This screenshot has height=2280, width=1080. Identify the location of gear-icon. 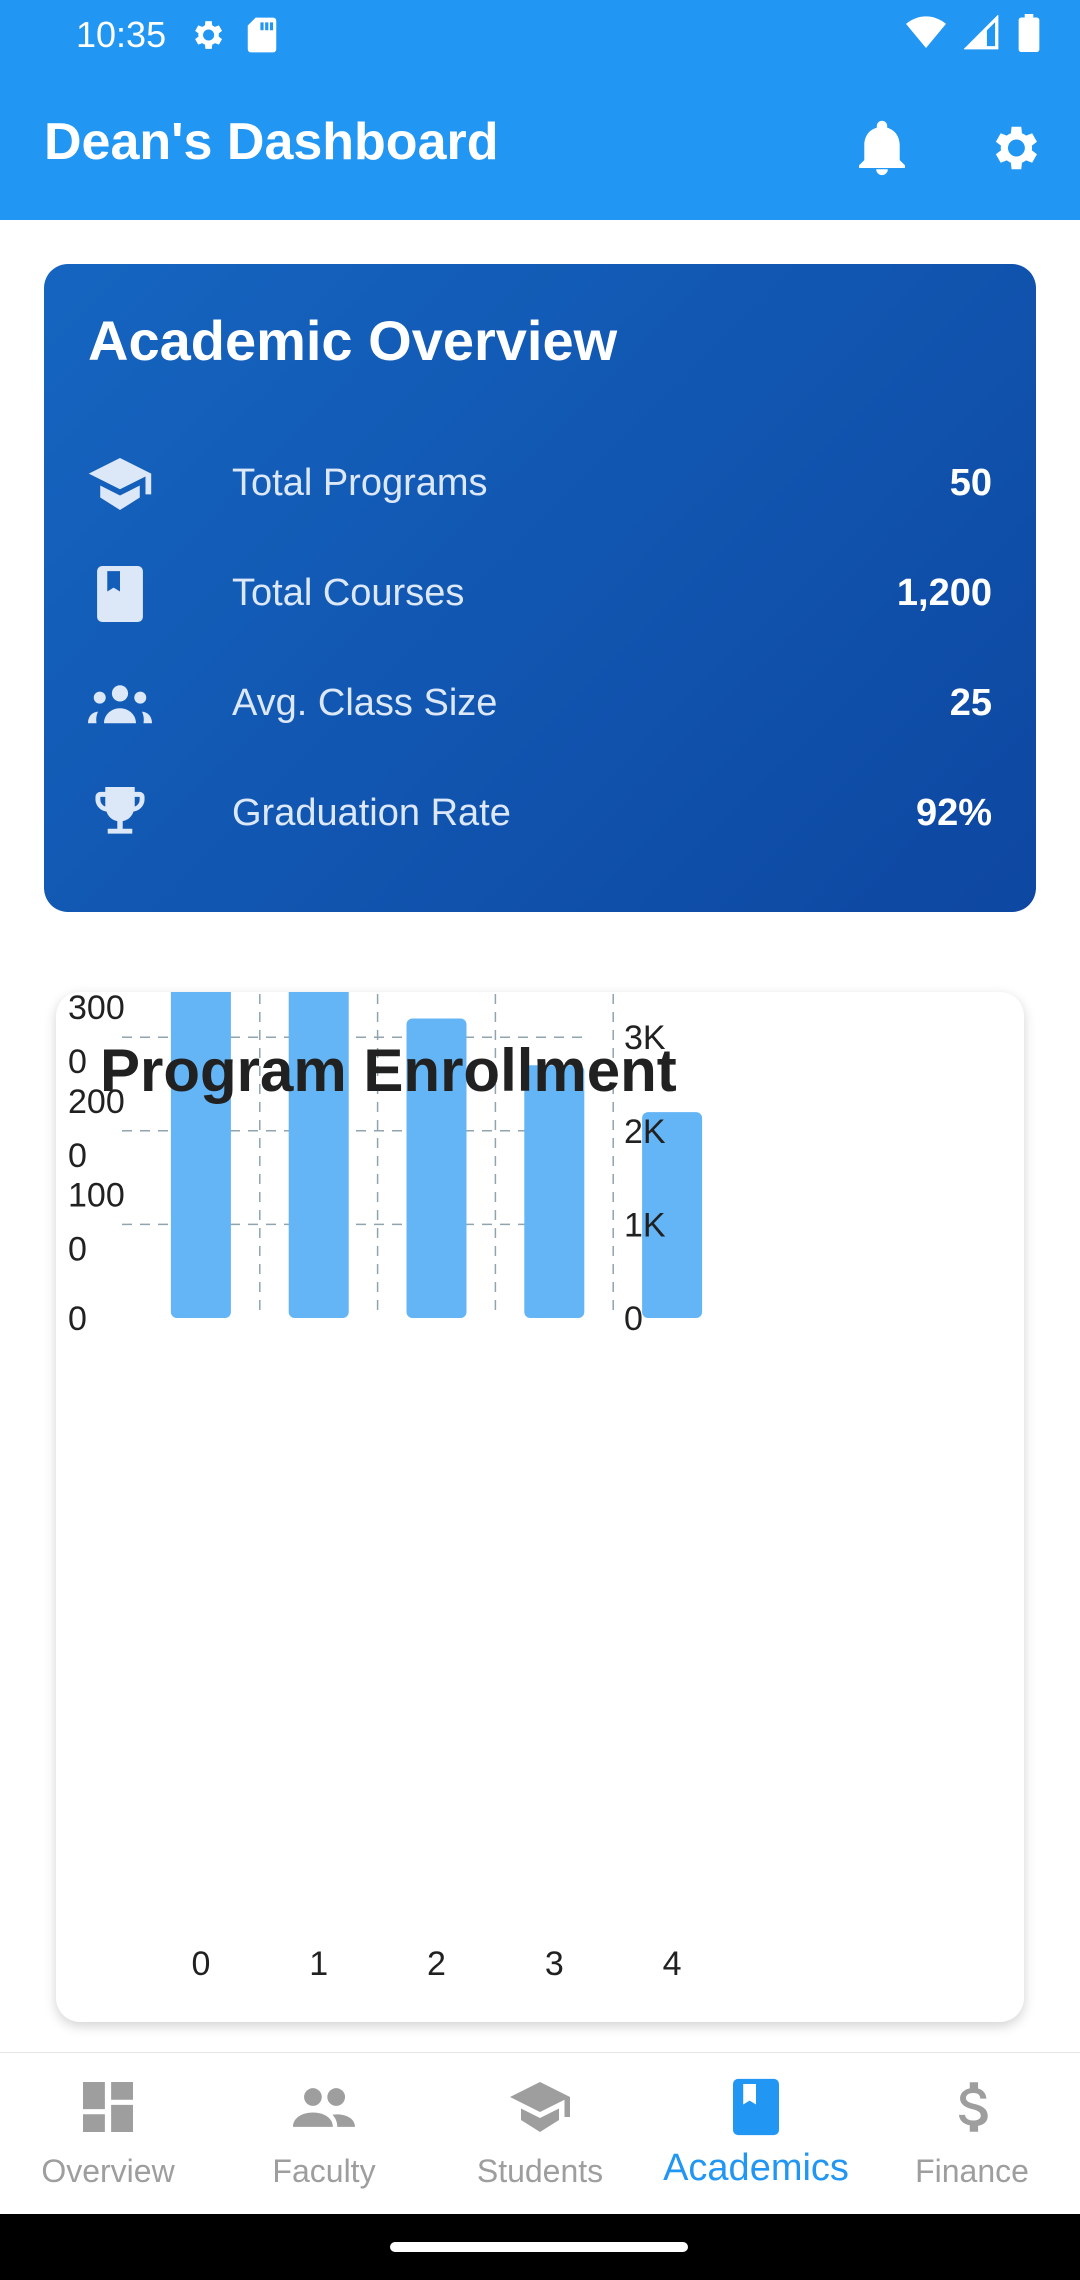
(1014, 150).